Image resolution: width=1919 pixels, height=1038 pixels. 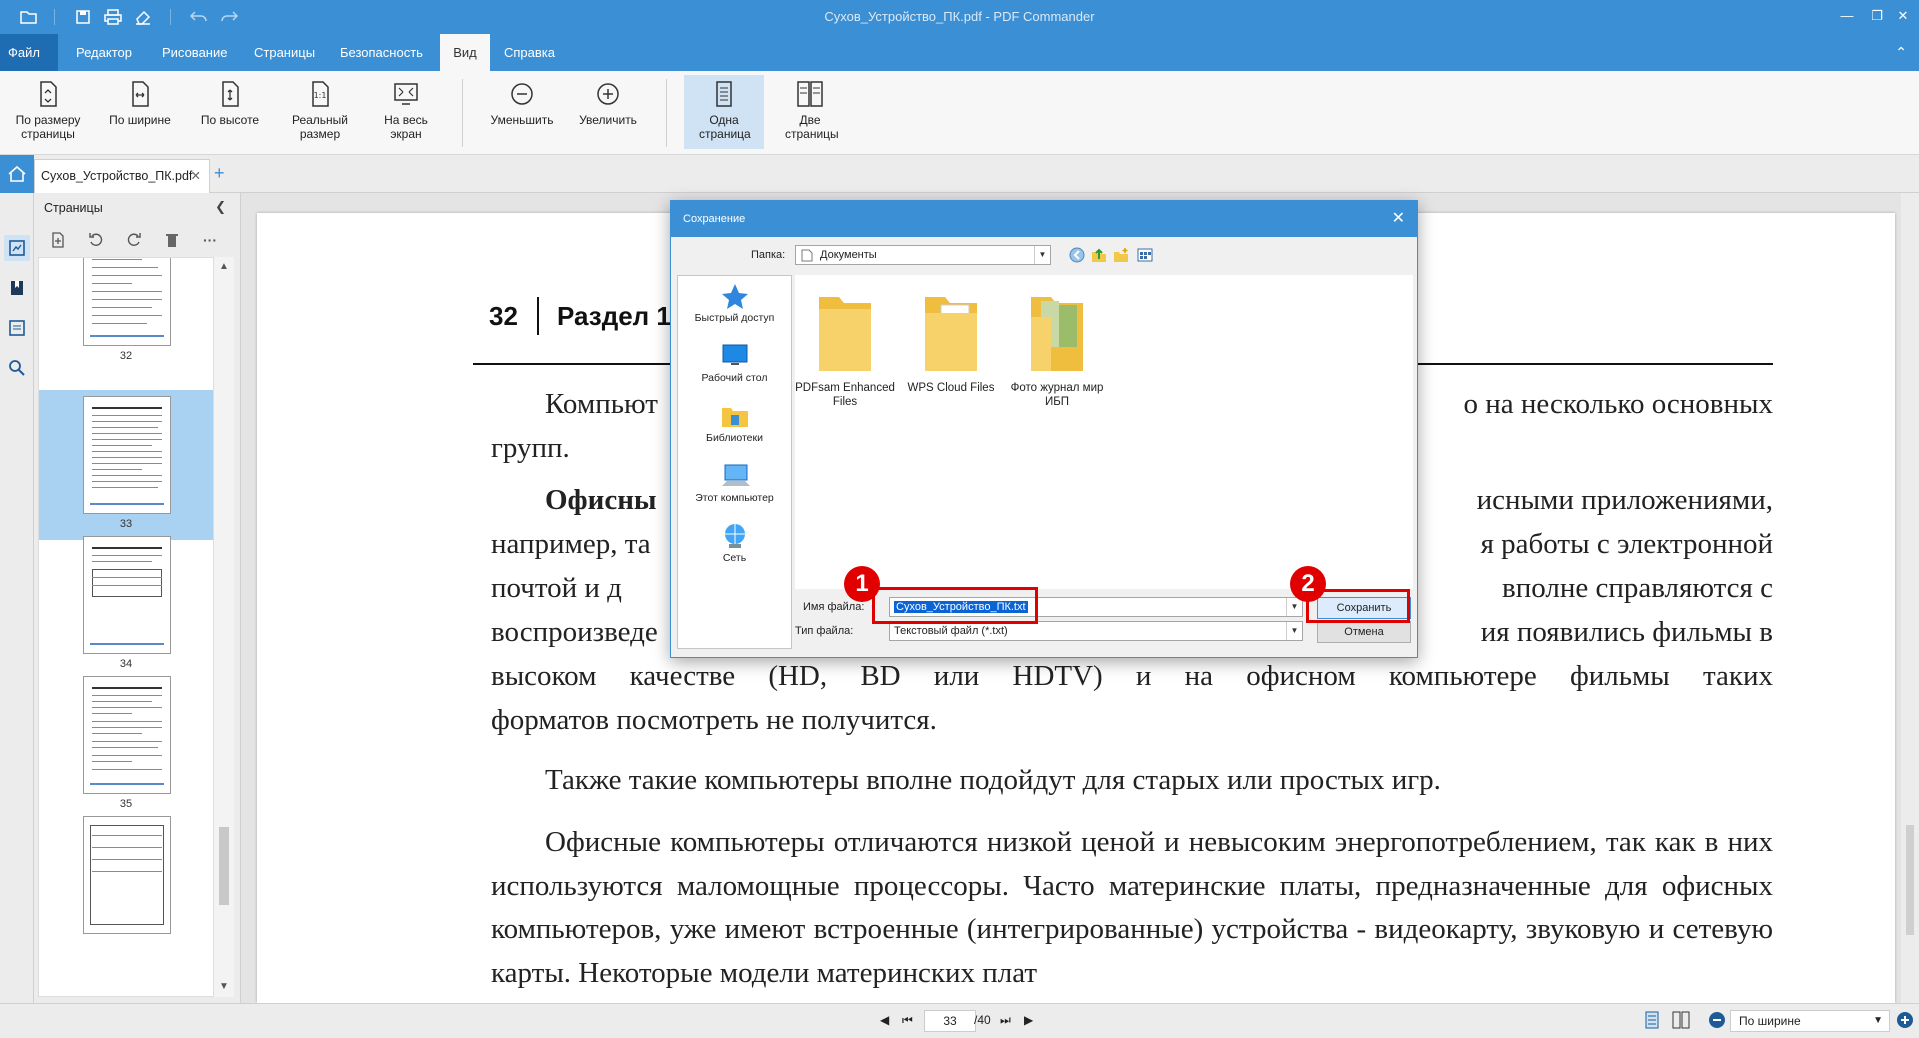 What do you see at coordinates (1308, 584) in the screenshot?
I see `annotation-badge-2: 2` at bounding box center [1308, 584].